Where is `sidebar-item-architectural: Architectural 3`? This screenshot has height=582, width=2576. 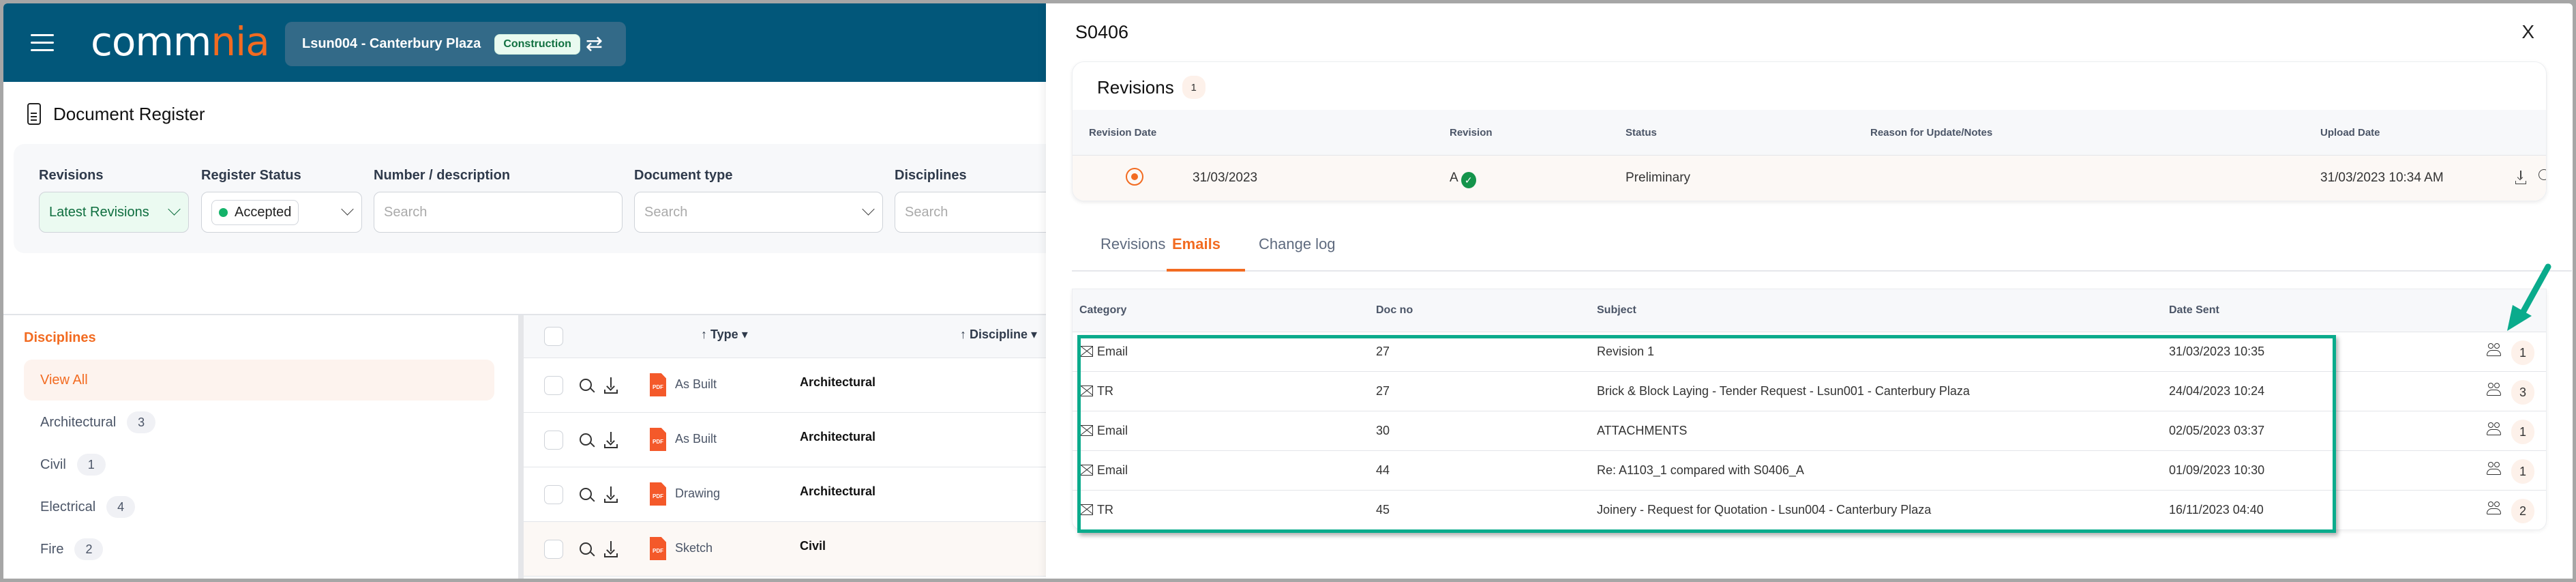
sidebar-item-architectural: Architectural 3 is located at coordinates (259, 422).